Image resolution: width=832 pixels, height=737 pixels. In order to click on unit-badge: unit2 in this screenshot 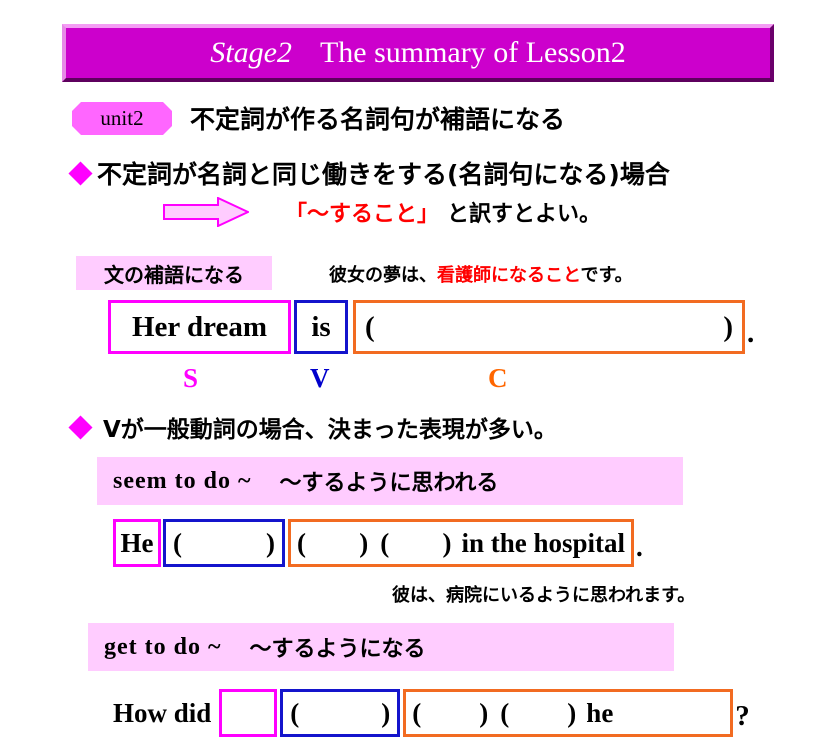, I will do `click(122, 118)`.